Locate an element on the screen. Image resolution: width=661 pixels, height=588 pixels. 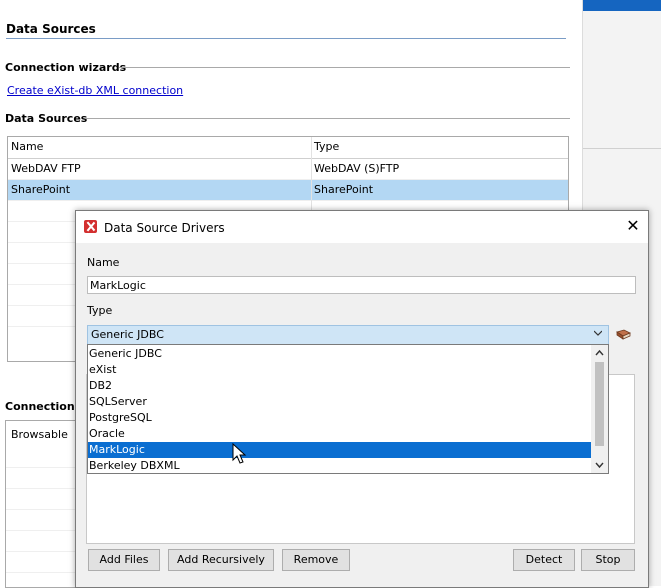
detect-button: Detect is located at coordinates (544, 560).